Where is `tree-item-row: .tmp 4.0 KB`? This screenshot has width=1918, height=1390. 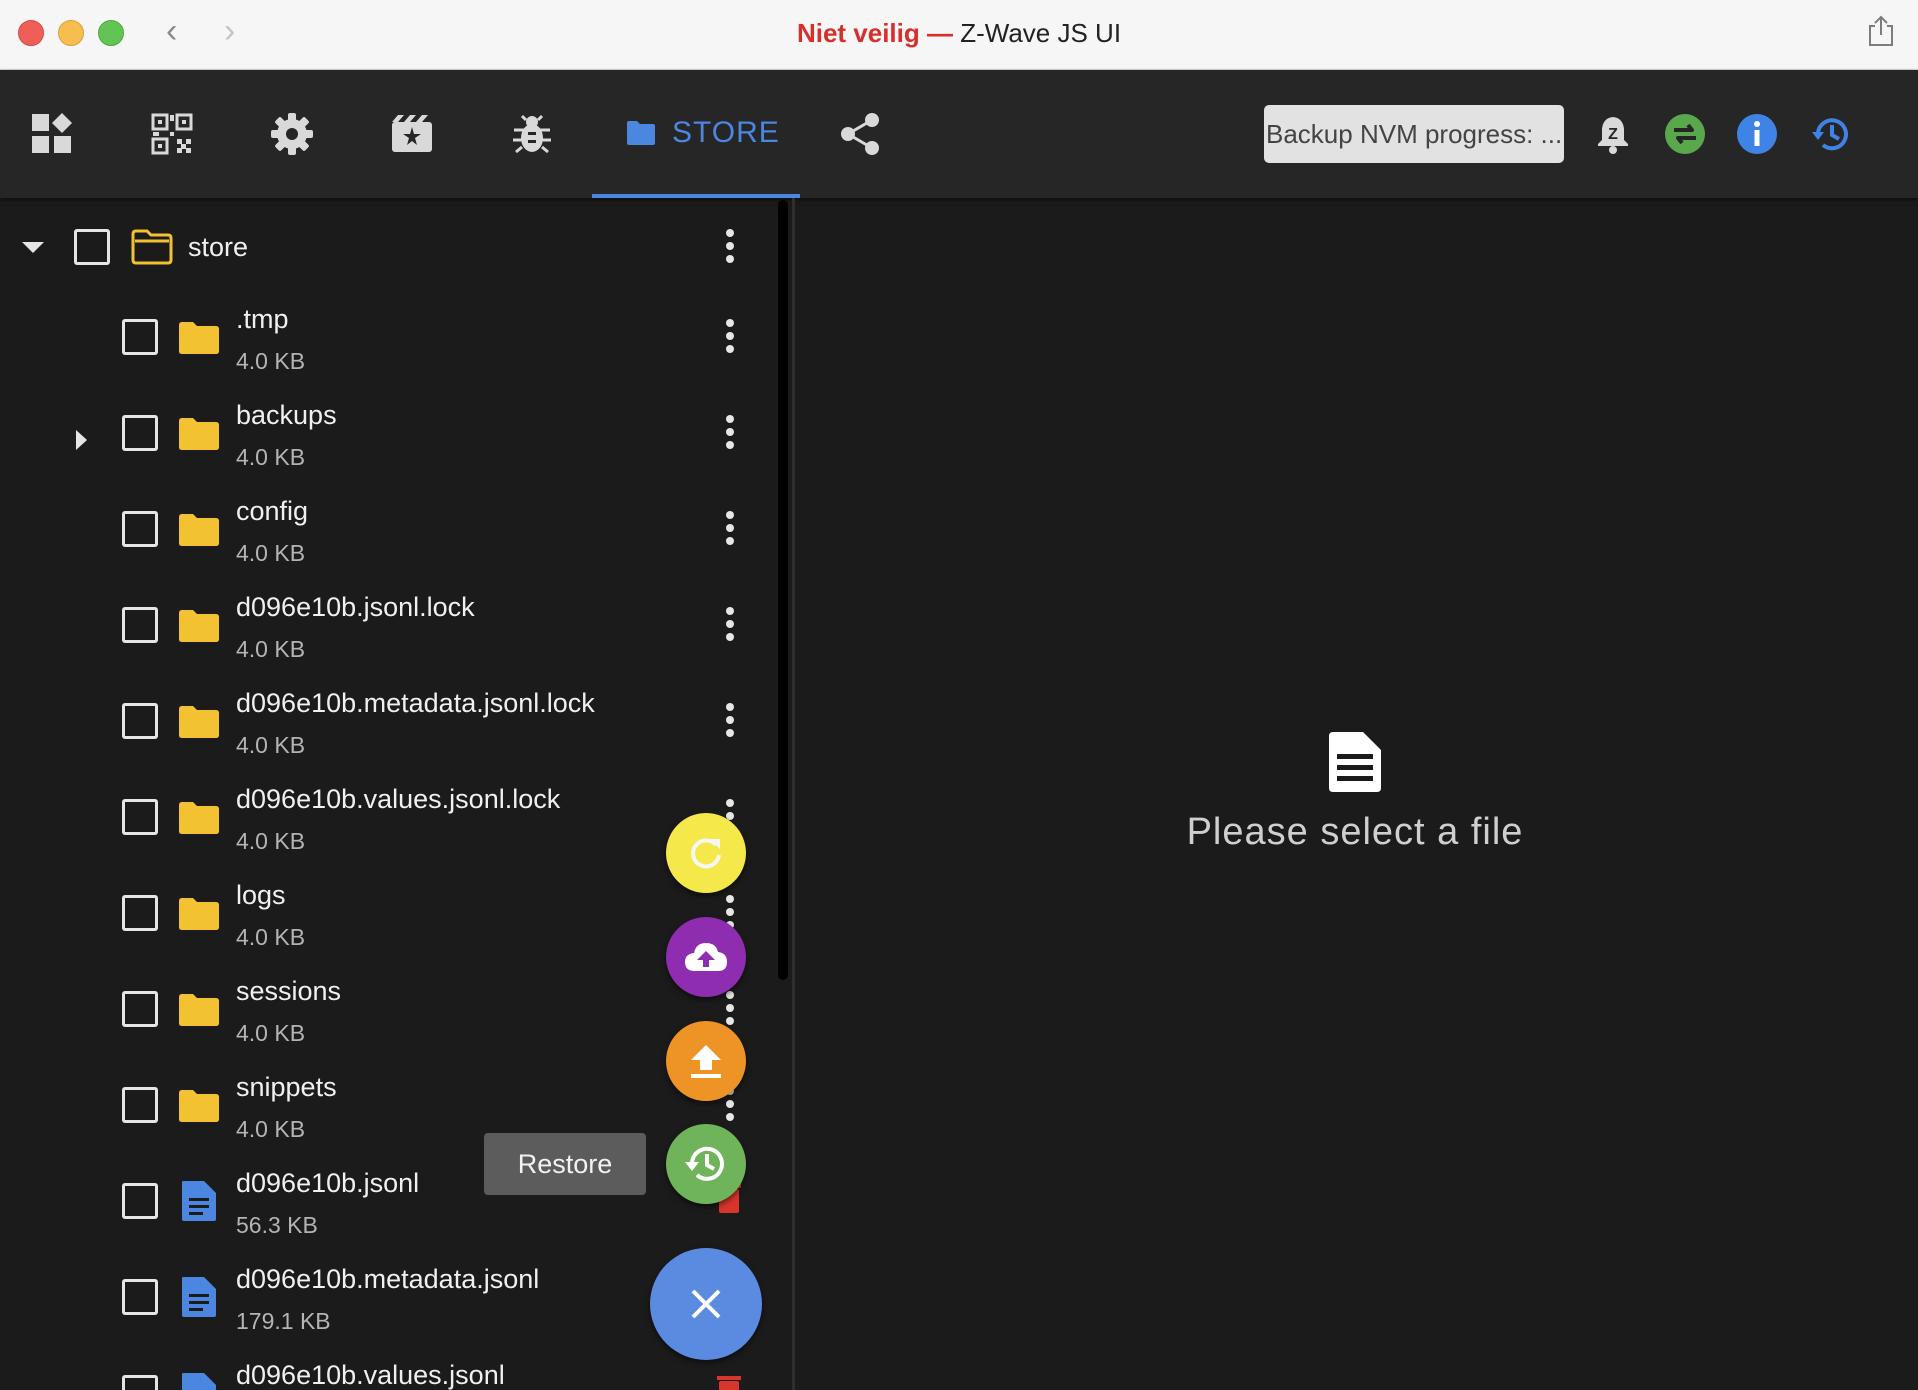 tree-item-row: .tmp 4.0 KB is located at coordinates (389, 344).